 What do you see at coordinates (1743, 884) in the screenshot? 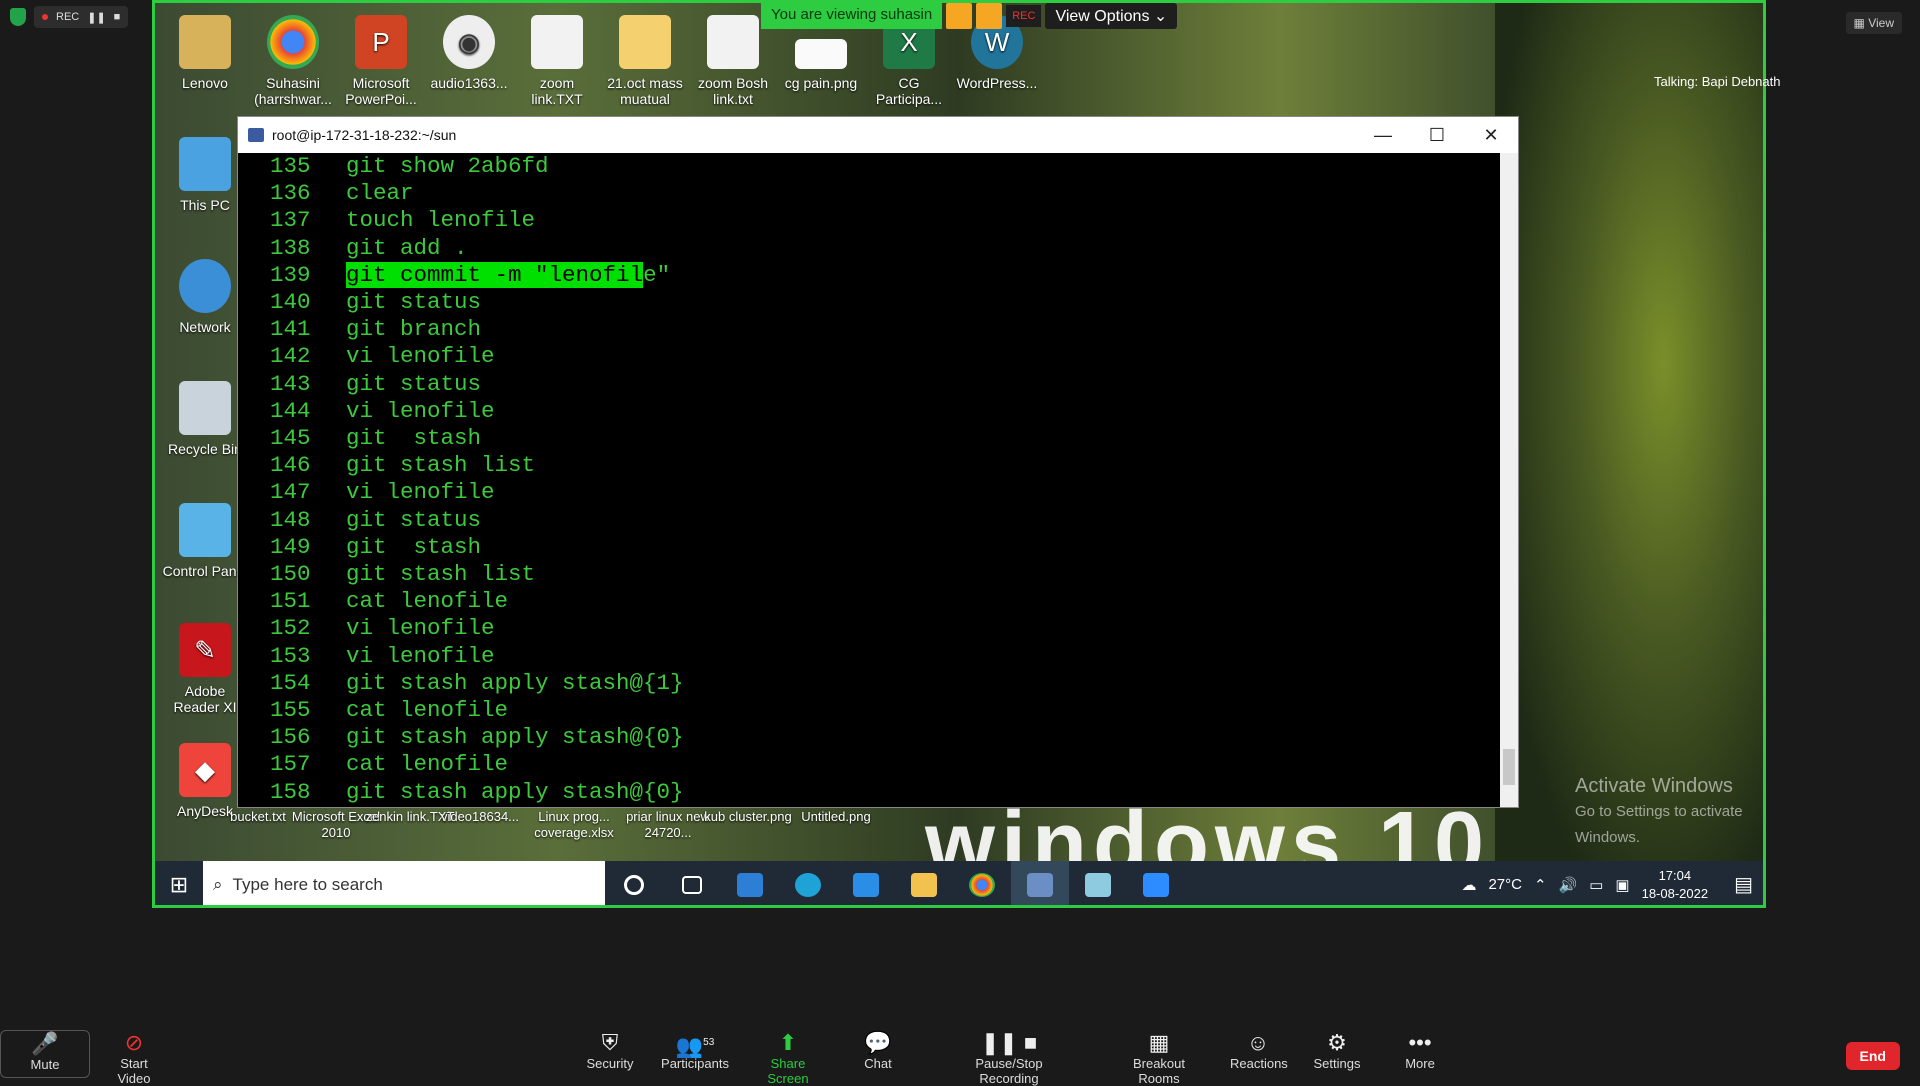
I see `notifications-icon: ▤` at bounding box center [1743, 884].